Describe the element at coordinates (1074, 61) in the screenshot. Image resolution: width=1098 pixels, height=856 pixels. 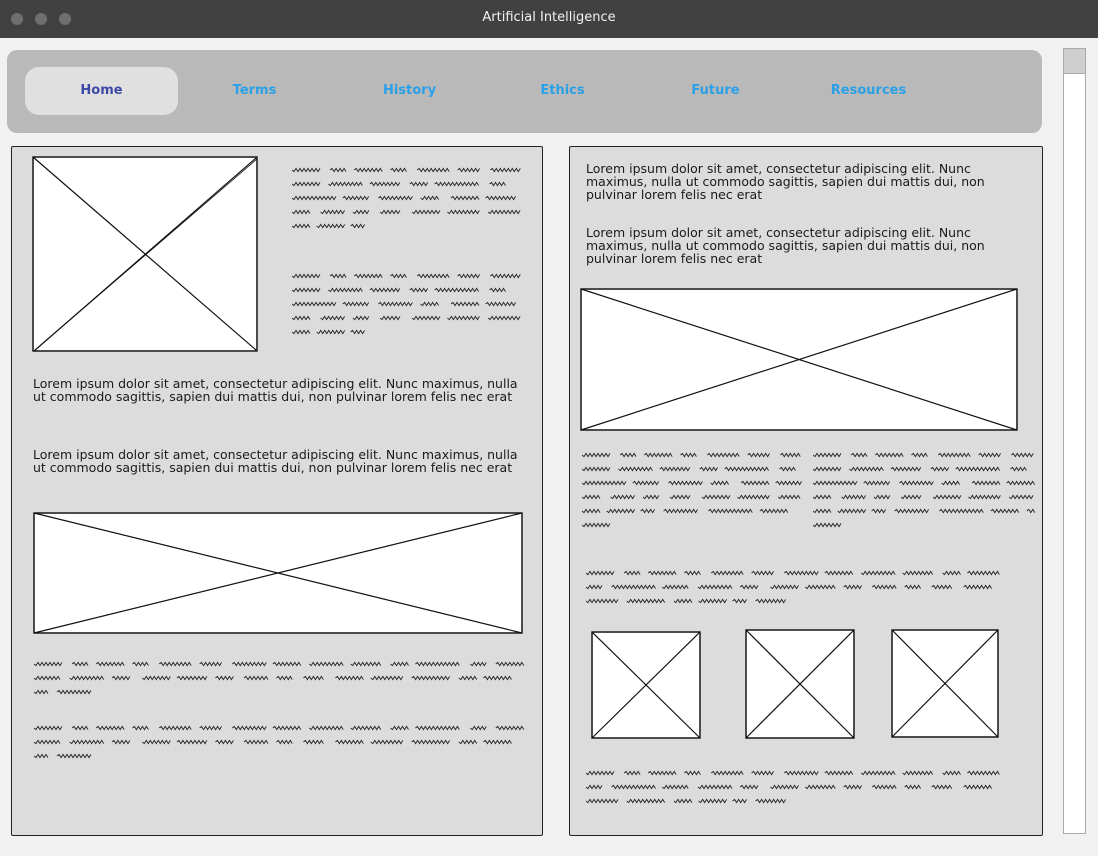
I see `scrollbar-thumb` at that location.